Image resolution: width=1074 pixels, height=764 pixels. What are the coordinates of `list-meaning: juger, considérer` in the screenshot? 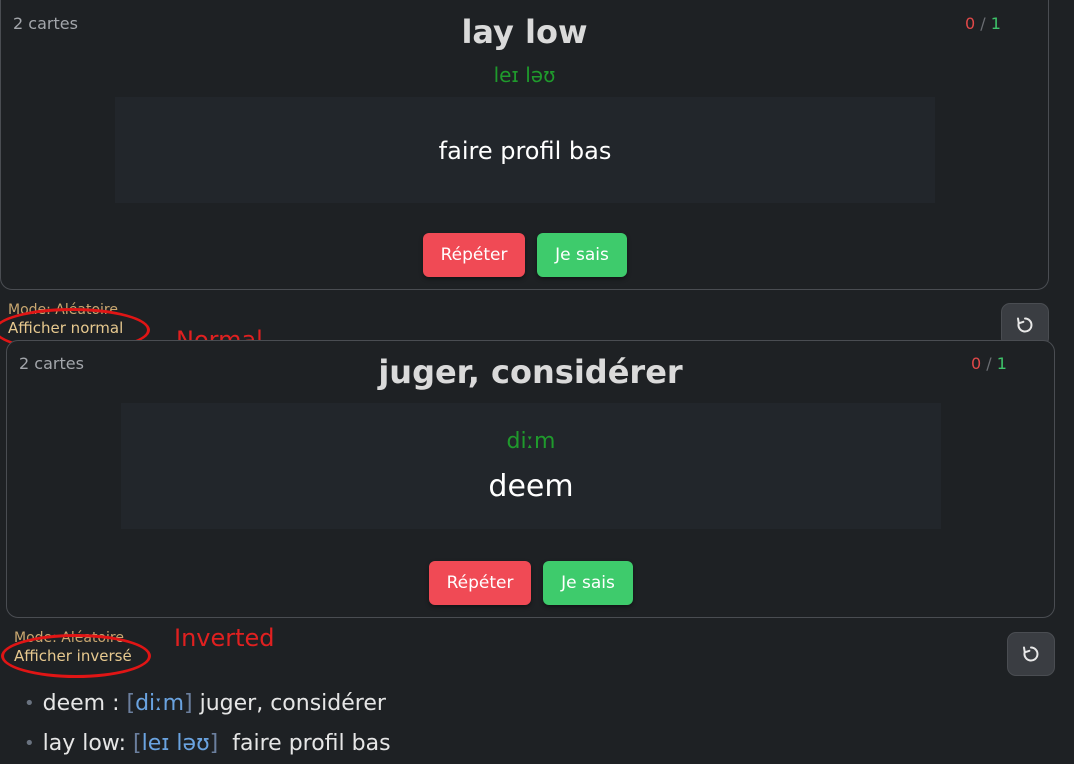 It's located at (292, 703).